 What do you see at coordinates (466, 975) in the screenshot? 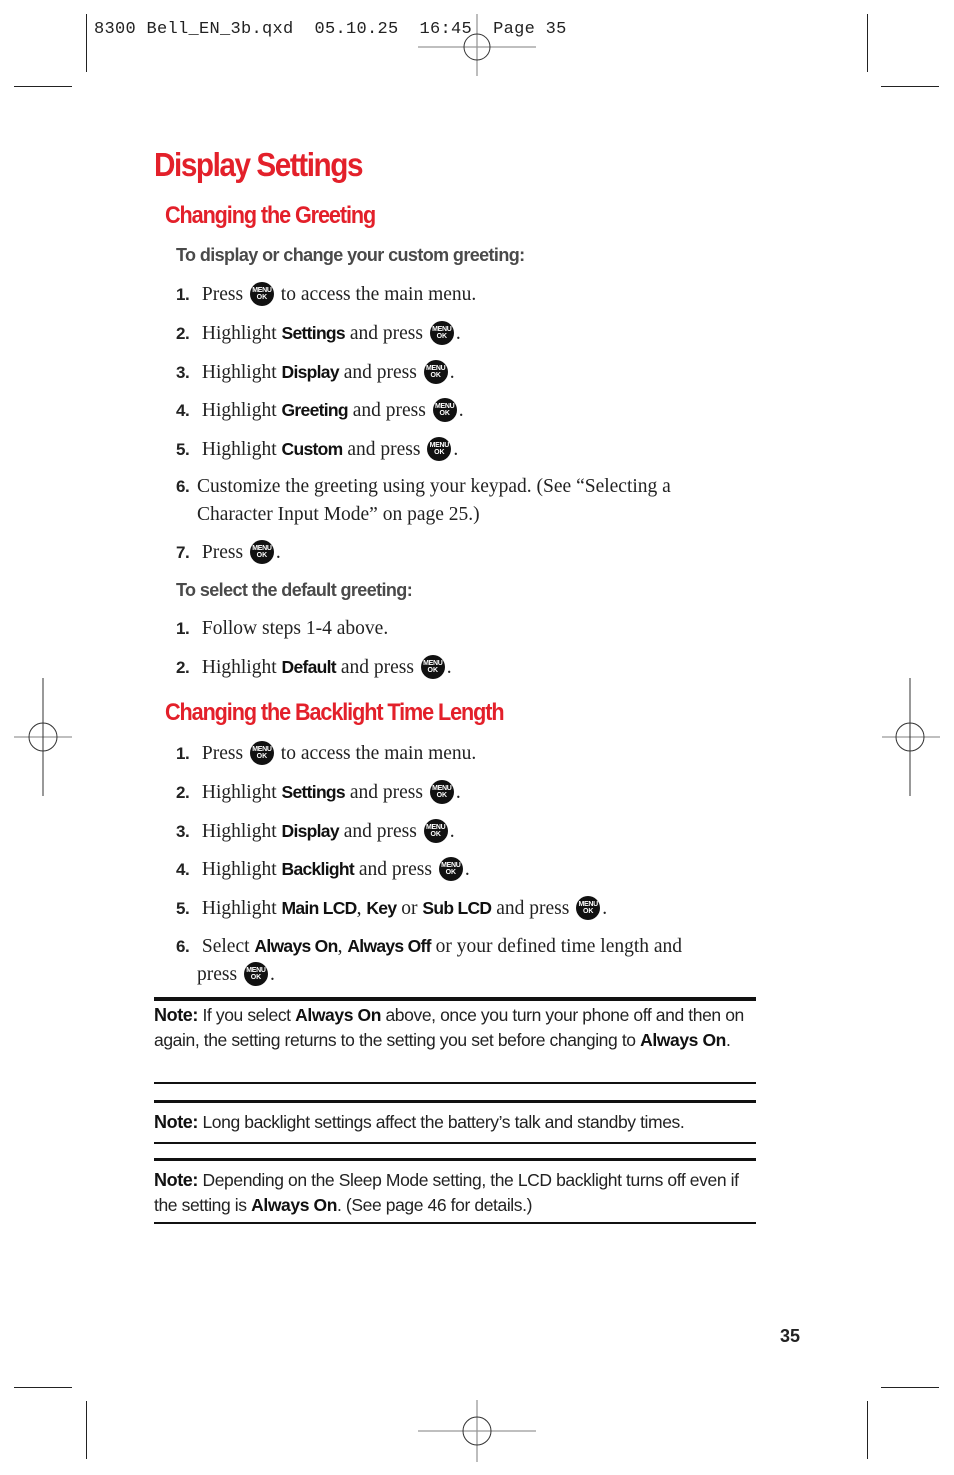
I see `step-text-continued: press MENU OK.` at bounding box center [466, 975].